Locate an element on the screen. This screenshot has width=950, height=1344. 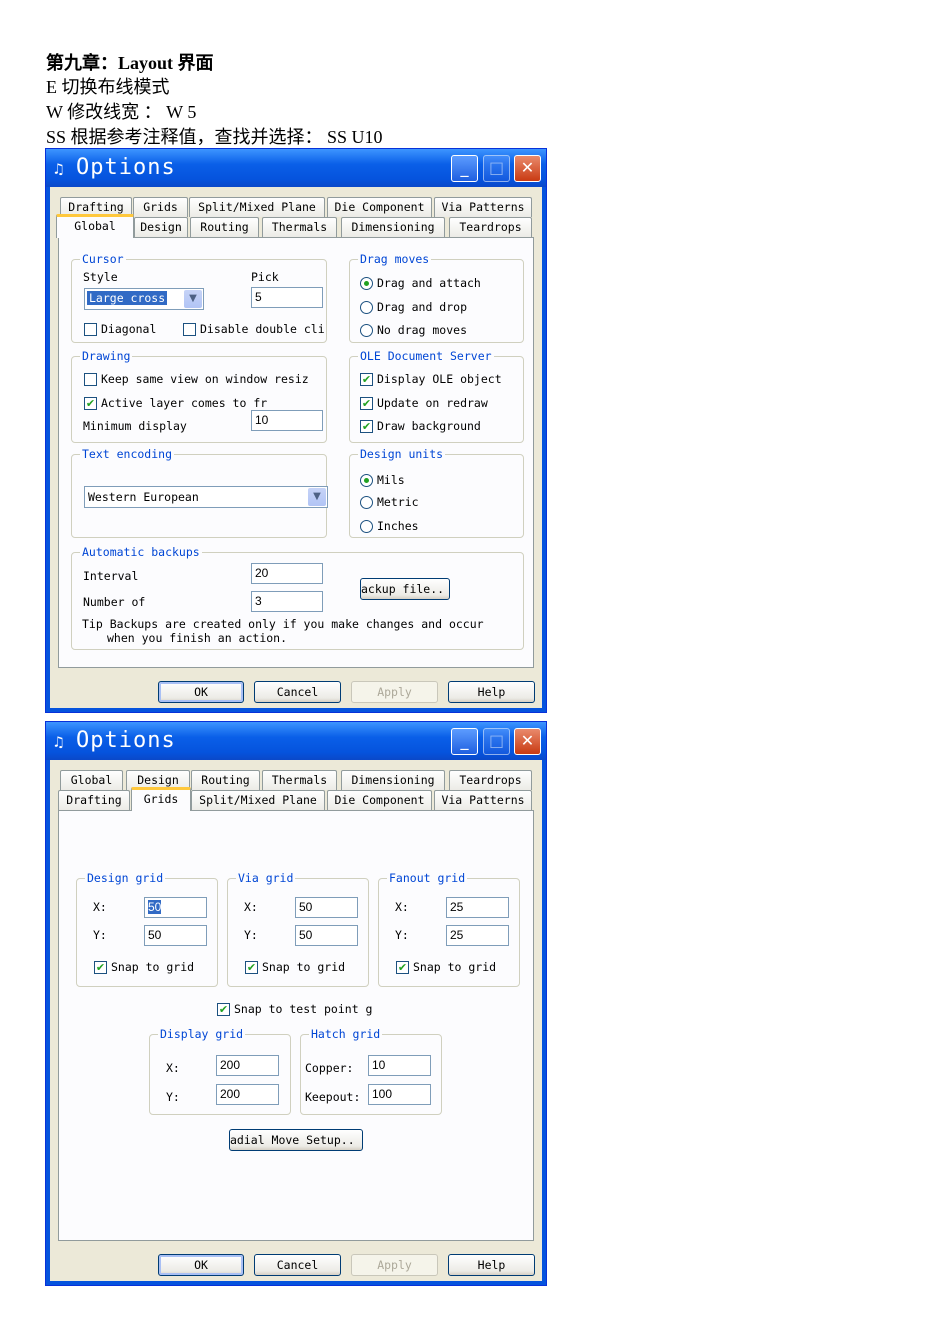
text-encoding-value: Western European is located at coordinates (143, 497).